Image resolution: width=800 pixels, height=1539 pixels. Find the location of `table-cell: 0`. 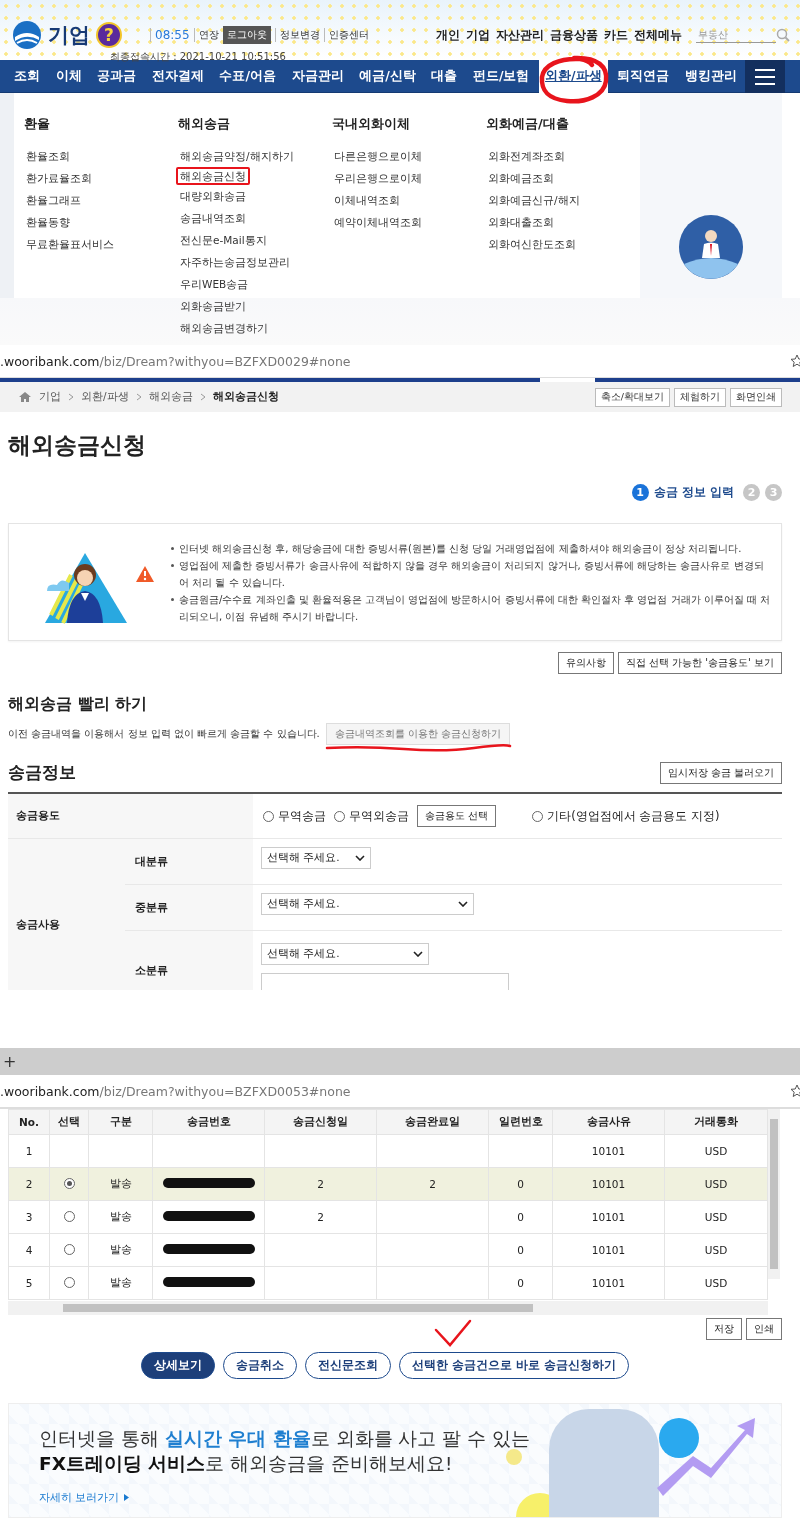

table-cell: 0 is located at coordinates (520, 1217).